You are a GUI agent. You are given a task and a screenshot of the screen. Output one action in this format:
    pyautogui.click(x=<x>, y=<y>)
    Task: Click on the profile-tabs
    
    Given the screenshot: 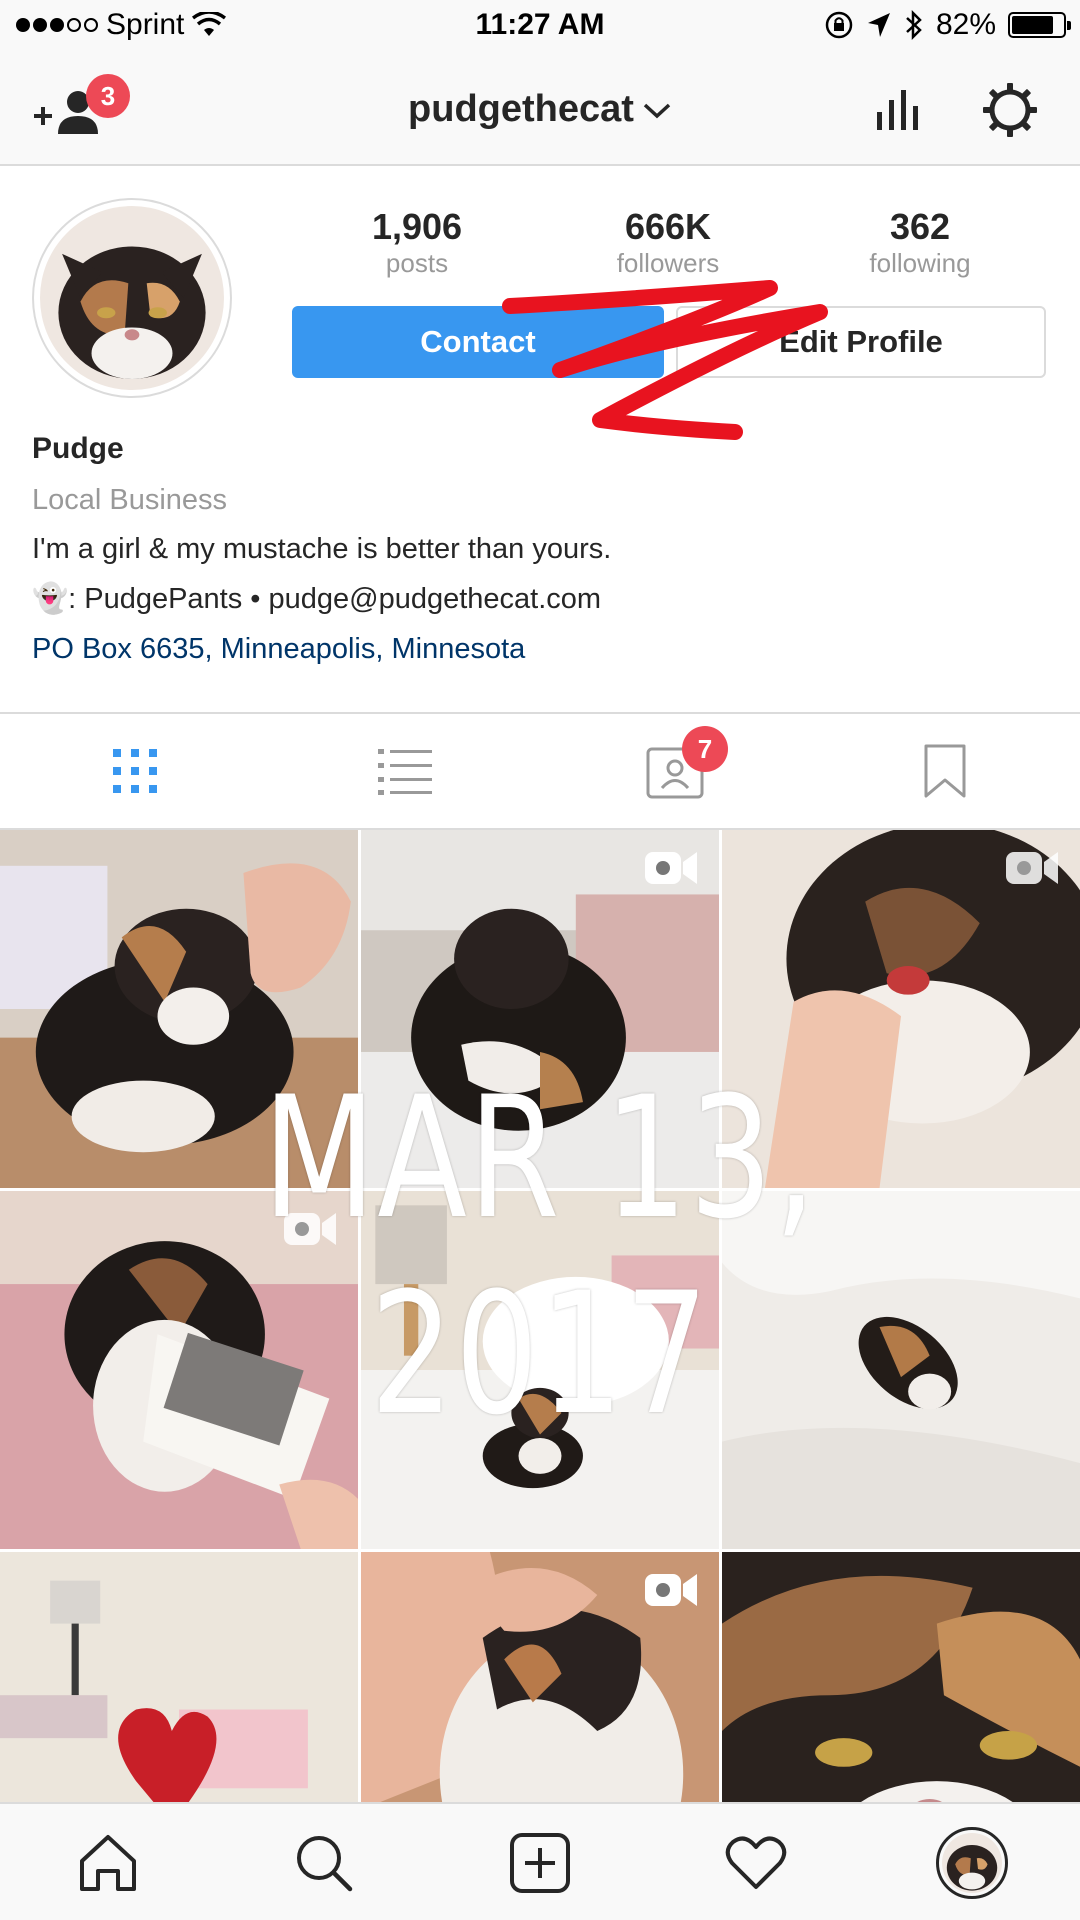 What is the action you would take?
    pyautogui.click(x=540, y=771)
    